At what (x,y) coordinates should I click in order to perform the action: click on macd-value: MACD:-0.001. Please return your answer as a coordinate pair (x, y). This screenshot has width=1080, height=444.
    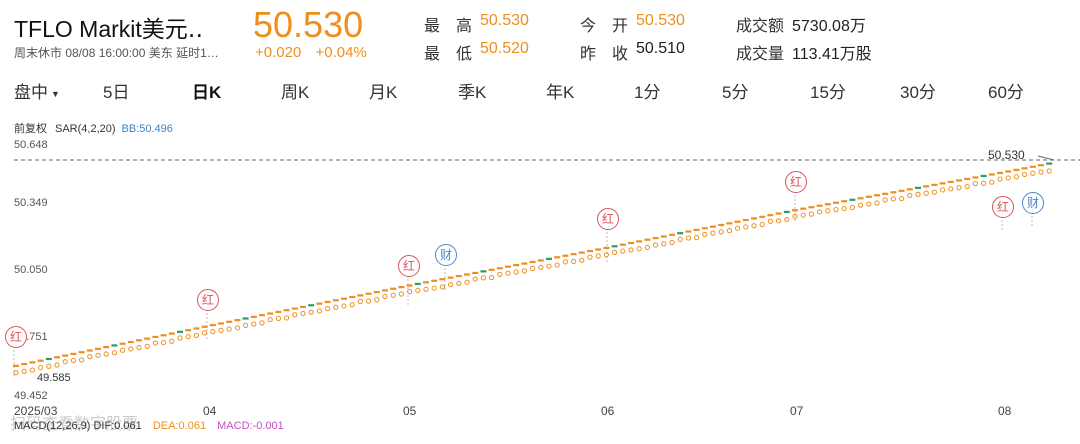
    Looking at the image, I should click on (250, 426).